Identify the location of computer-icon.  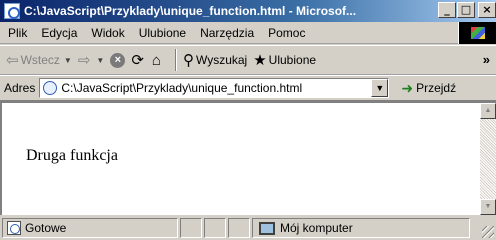
(267, 228).